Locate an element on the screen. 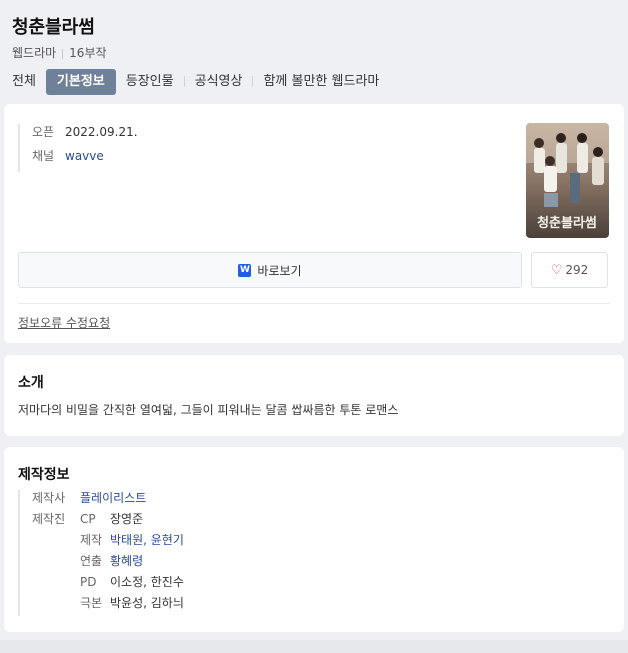 This screenshot has height=653, width=628. staff-names: 박윤성, 김하늬 is located at coordinates (147, 603).